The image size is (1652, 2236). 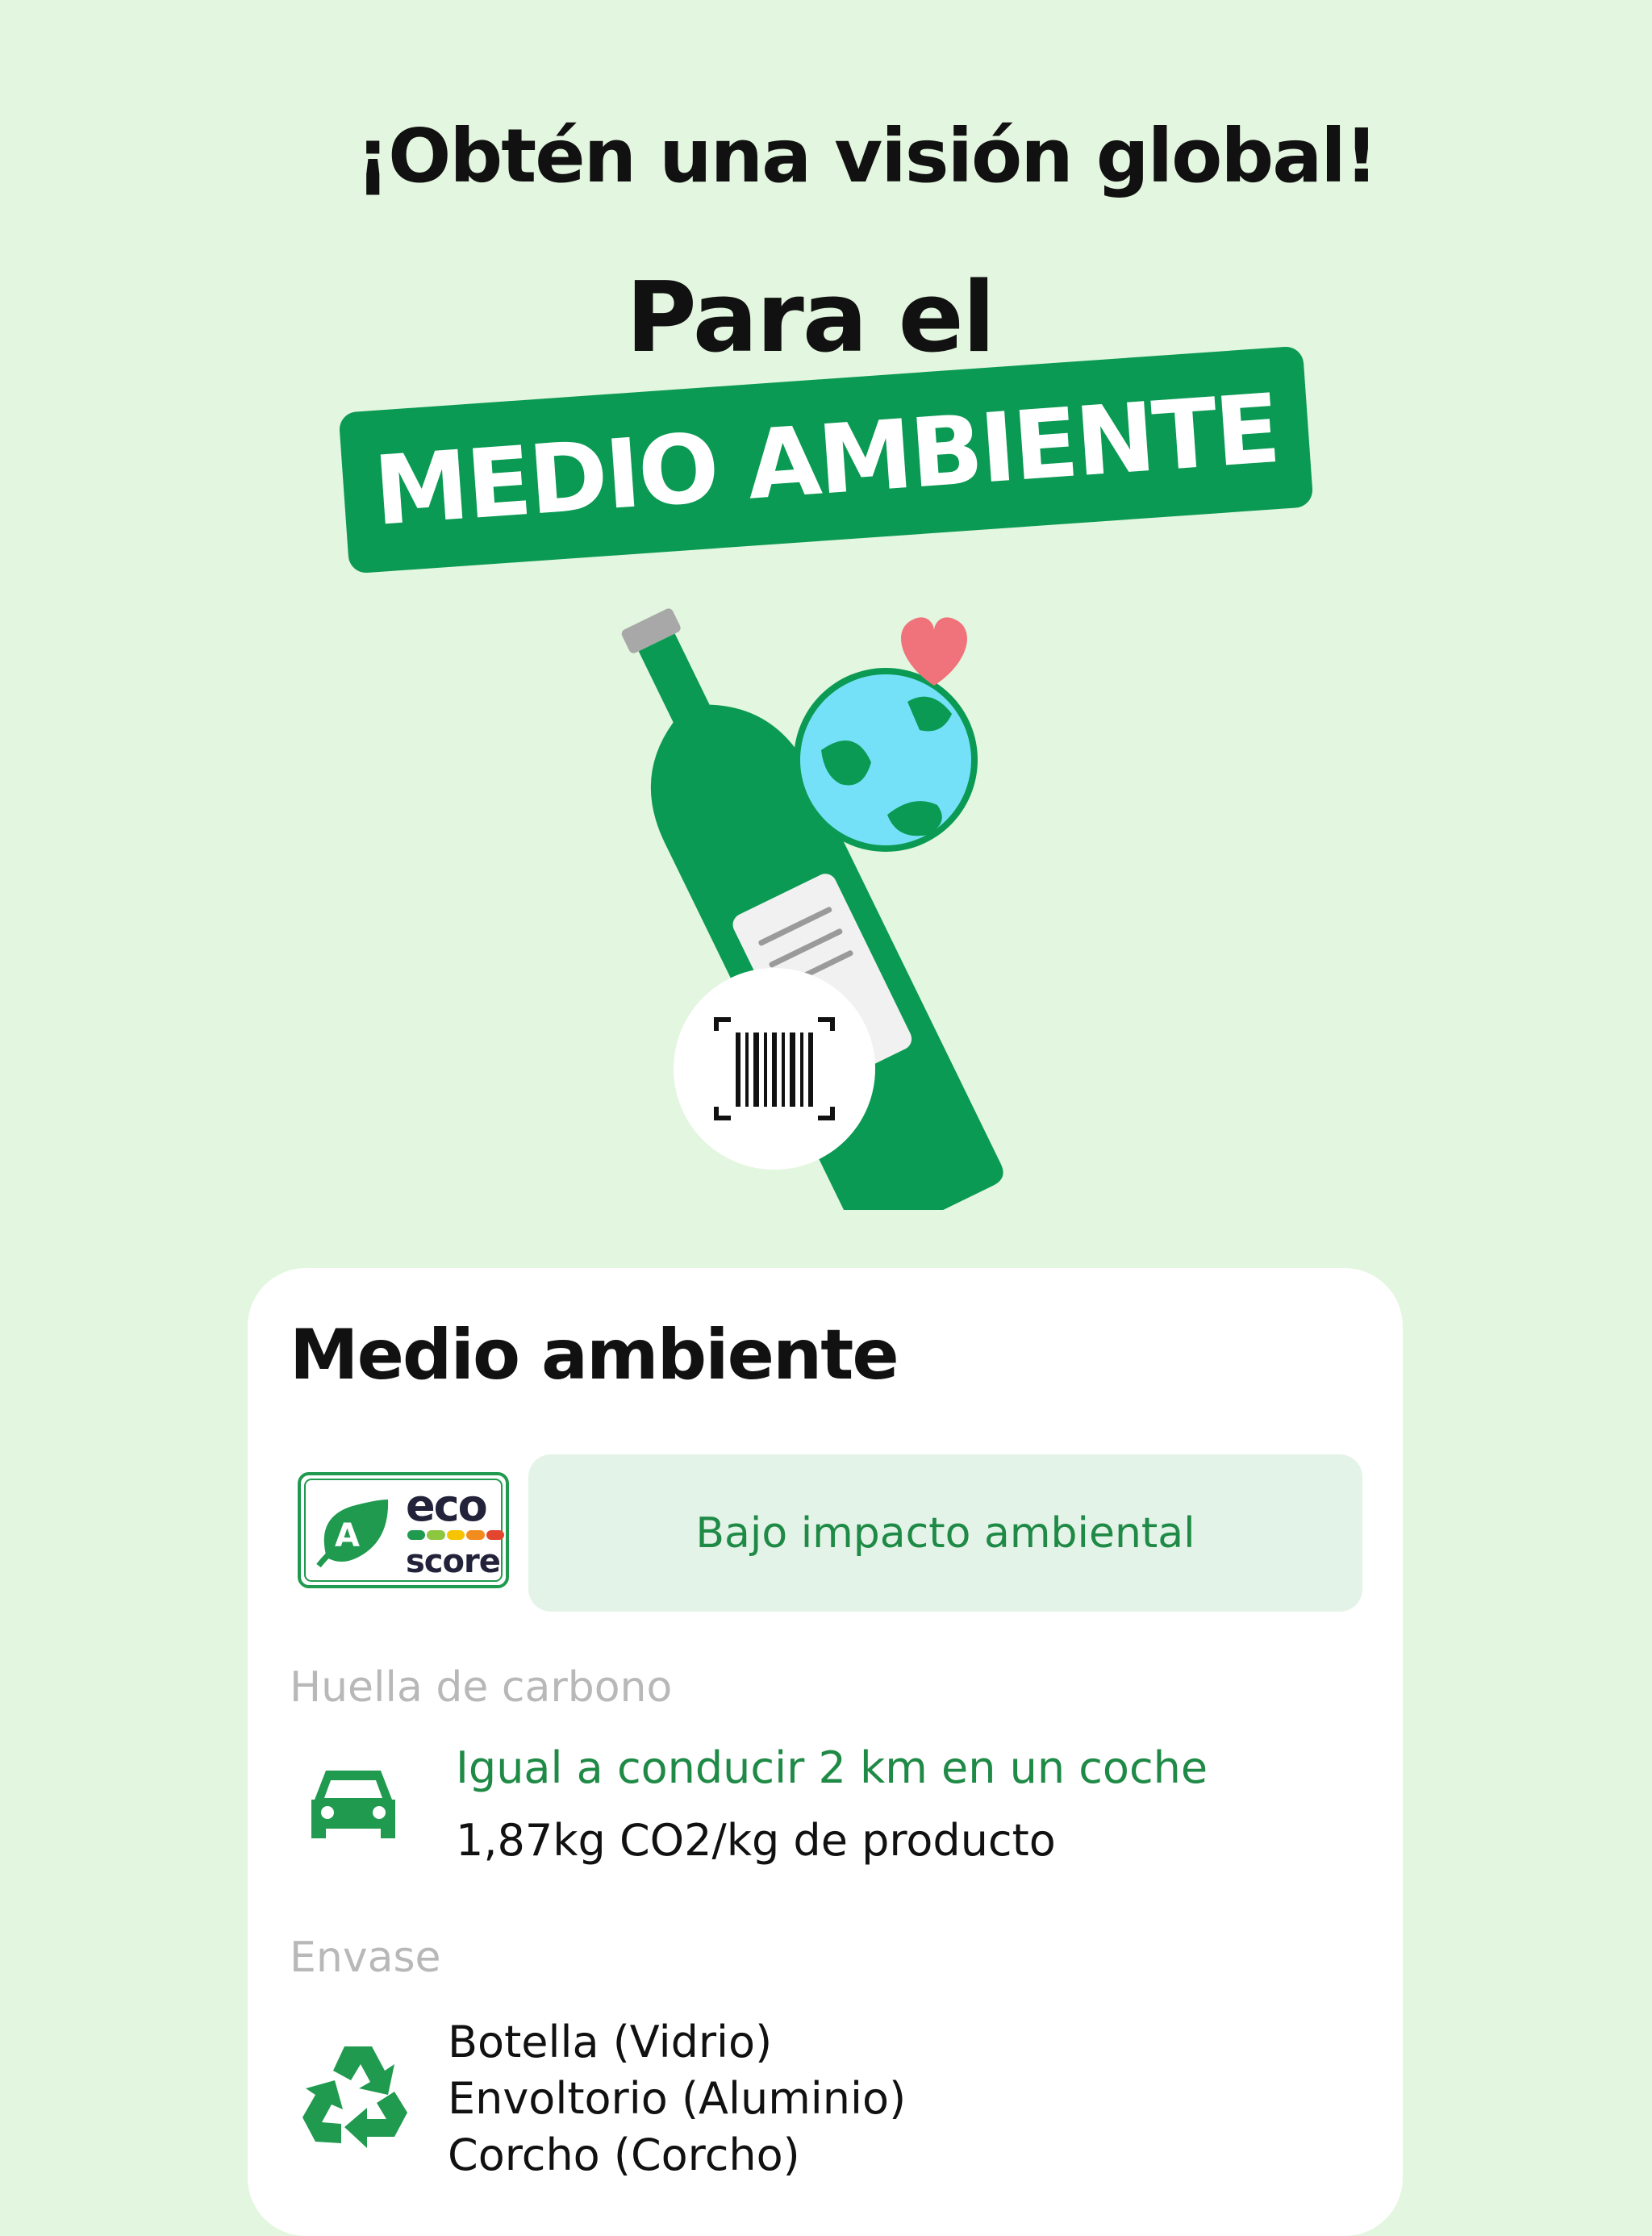 What do you see at coordinates (456, 1535) in the screenshot?
I see `ecoscore-color-bar` at bounding box center [456, 1535].